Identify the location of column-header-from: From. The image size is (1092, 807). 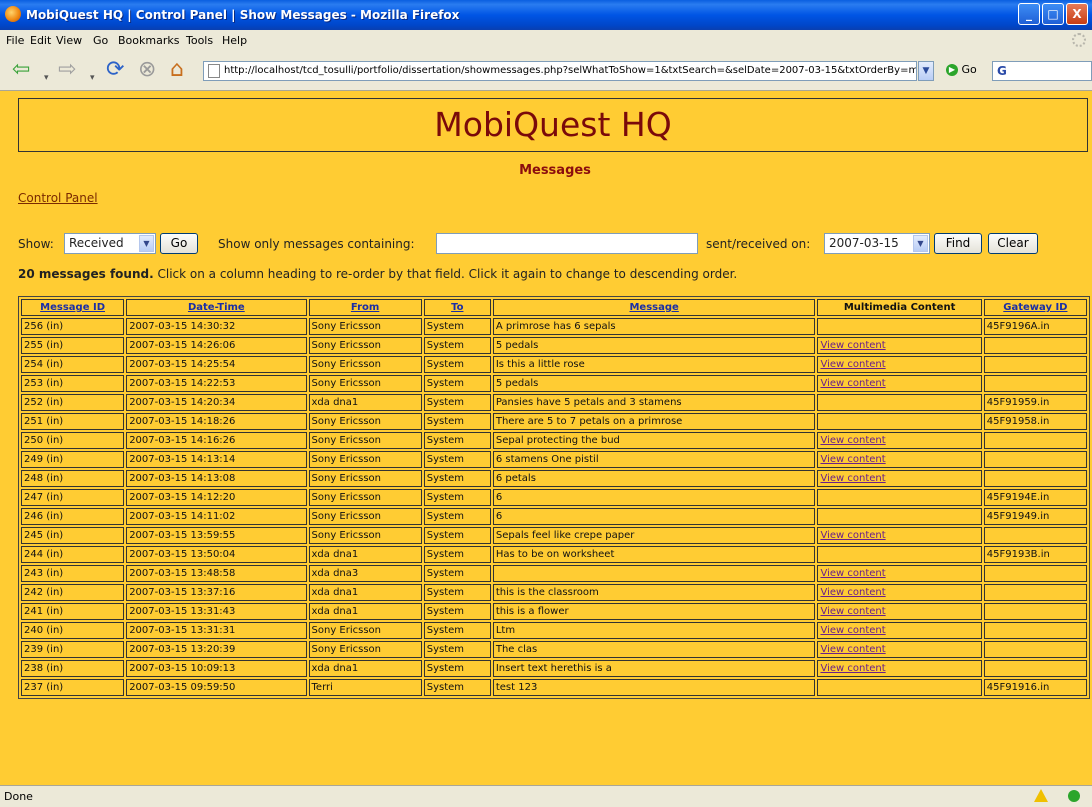
(365, 307).